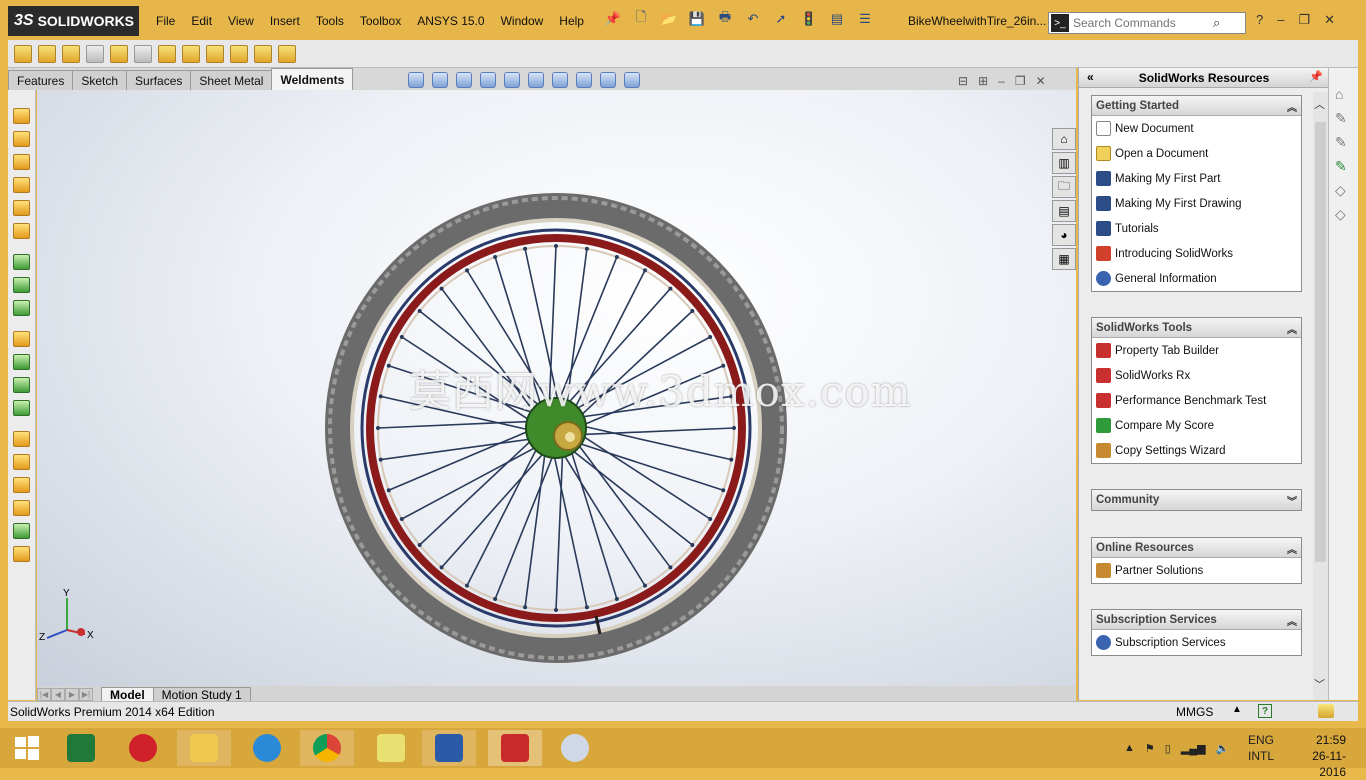 The image size is (1366, 780). Describe the element at coordinates (165, 21) in the screenshot. I see `menu-file: File` at that location.